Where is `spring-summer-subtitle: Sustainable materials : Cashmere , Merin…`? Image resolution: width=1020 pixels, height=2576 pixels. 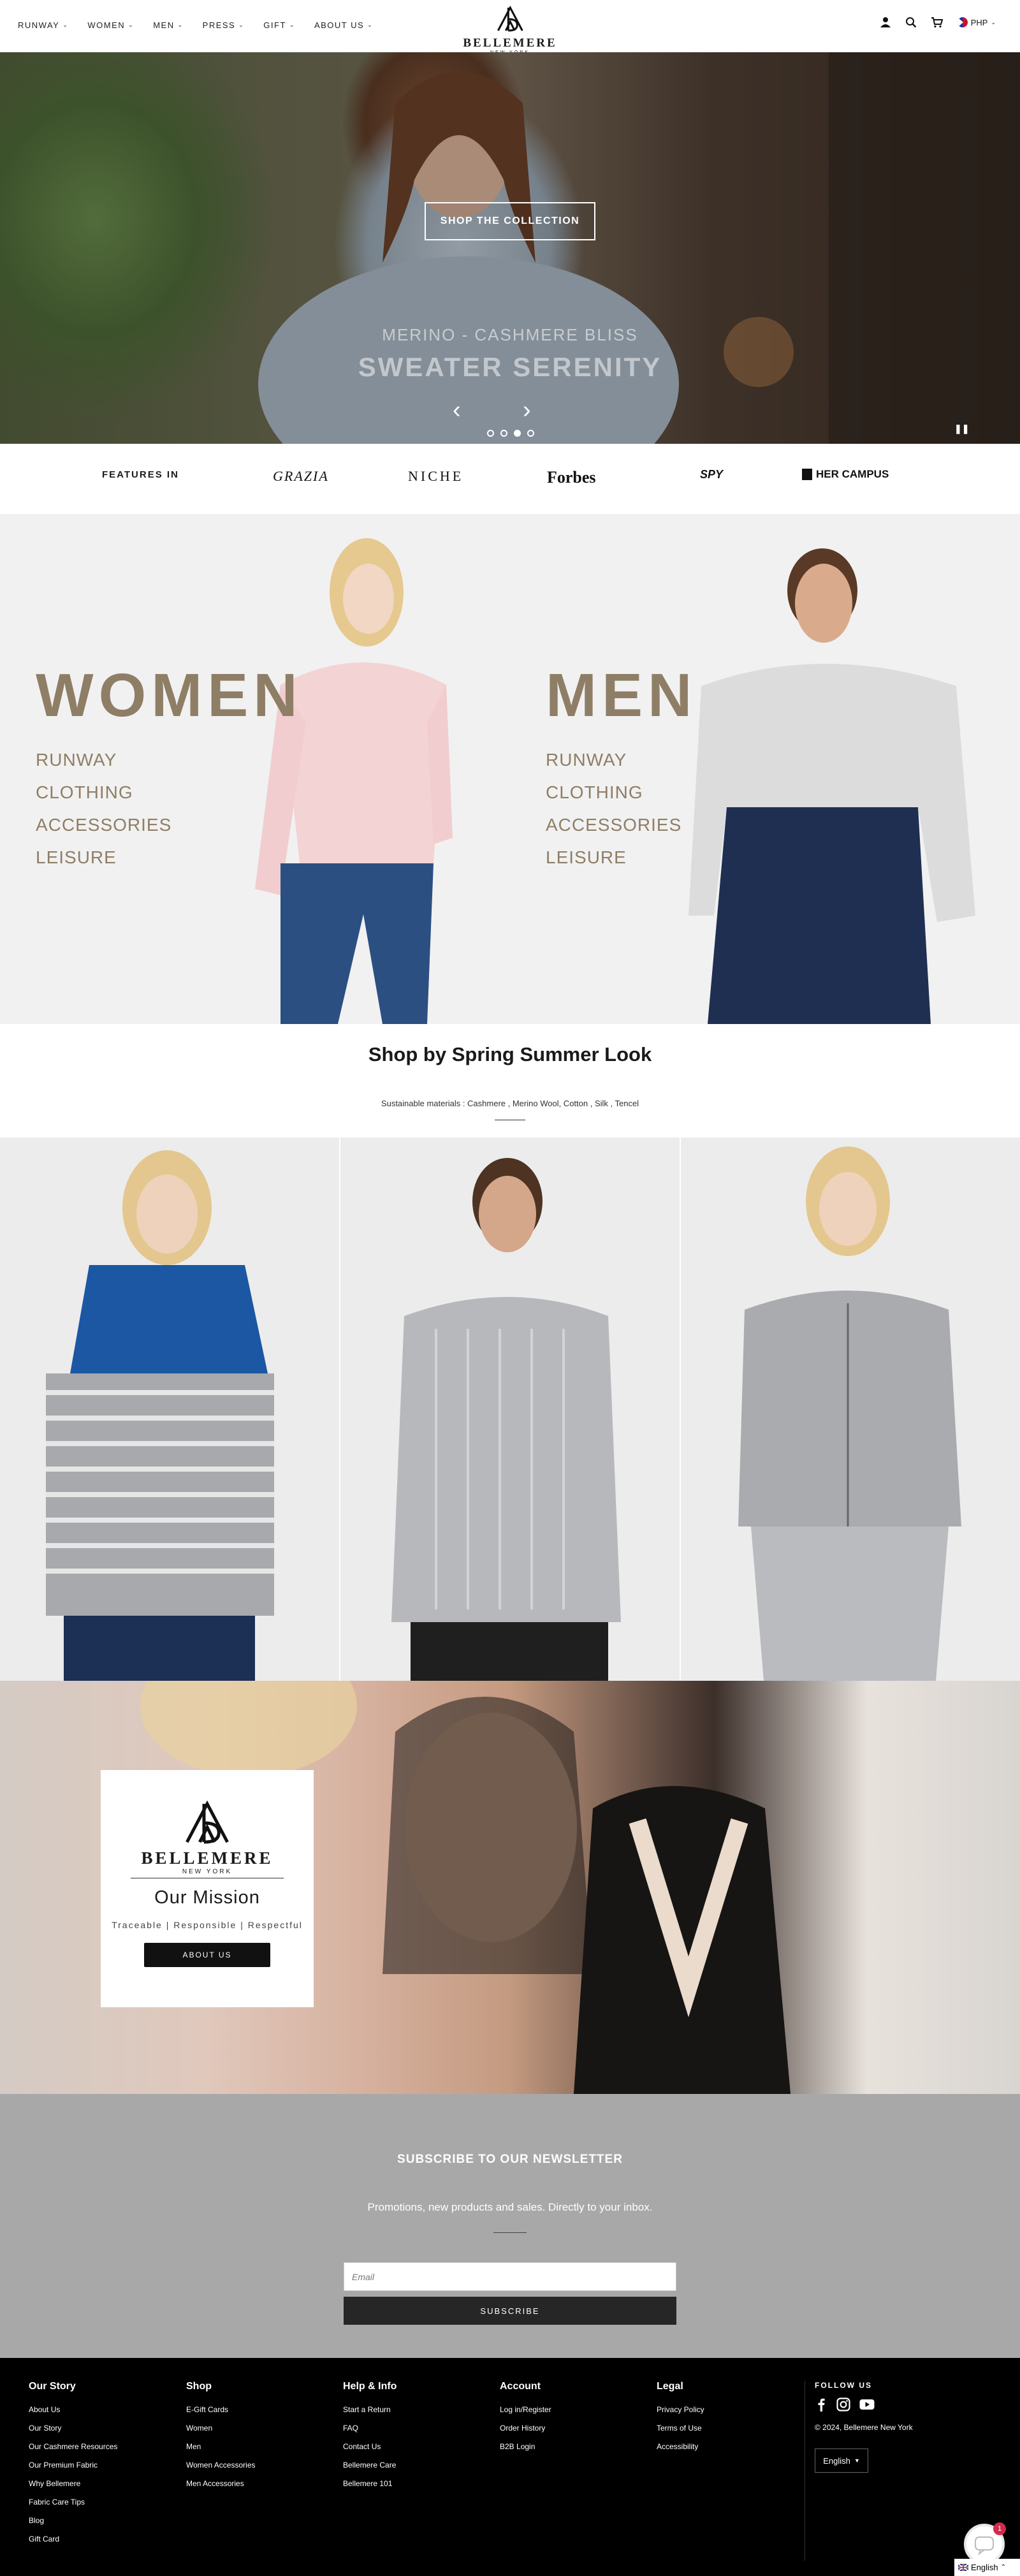
spring-summer-subtitle: Sustainable materials : Cashmere , Merin… is located at coordinates (510, 1103).